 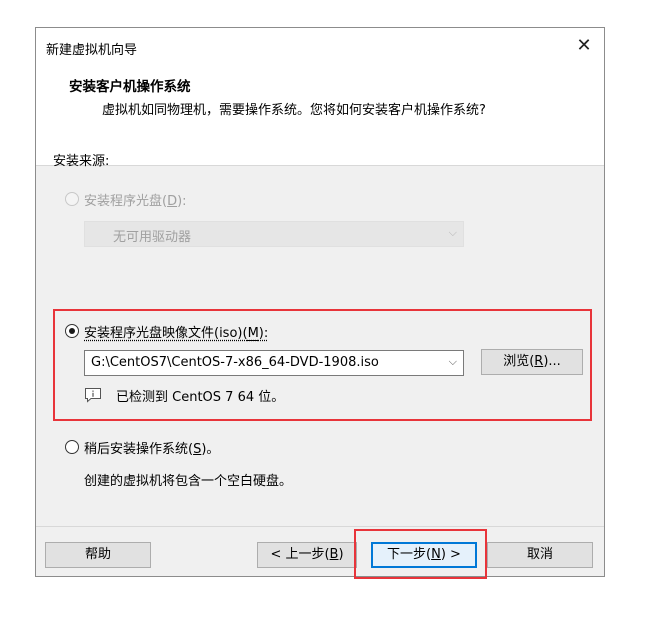 I want to click on install-later-description: 创建的虚拟机将包含一个空白硬盘。, so click(x=188, y=481).